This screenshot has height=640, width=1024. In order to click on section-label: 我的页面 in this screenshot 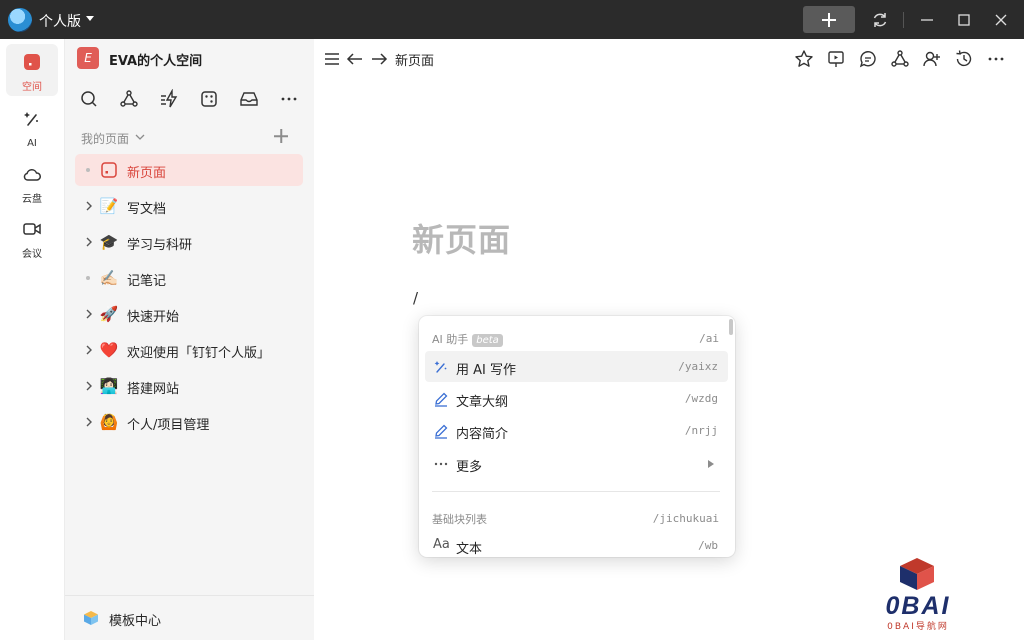, I will do `click(105, 138)`.